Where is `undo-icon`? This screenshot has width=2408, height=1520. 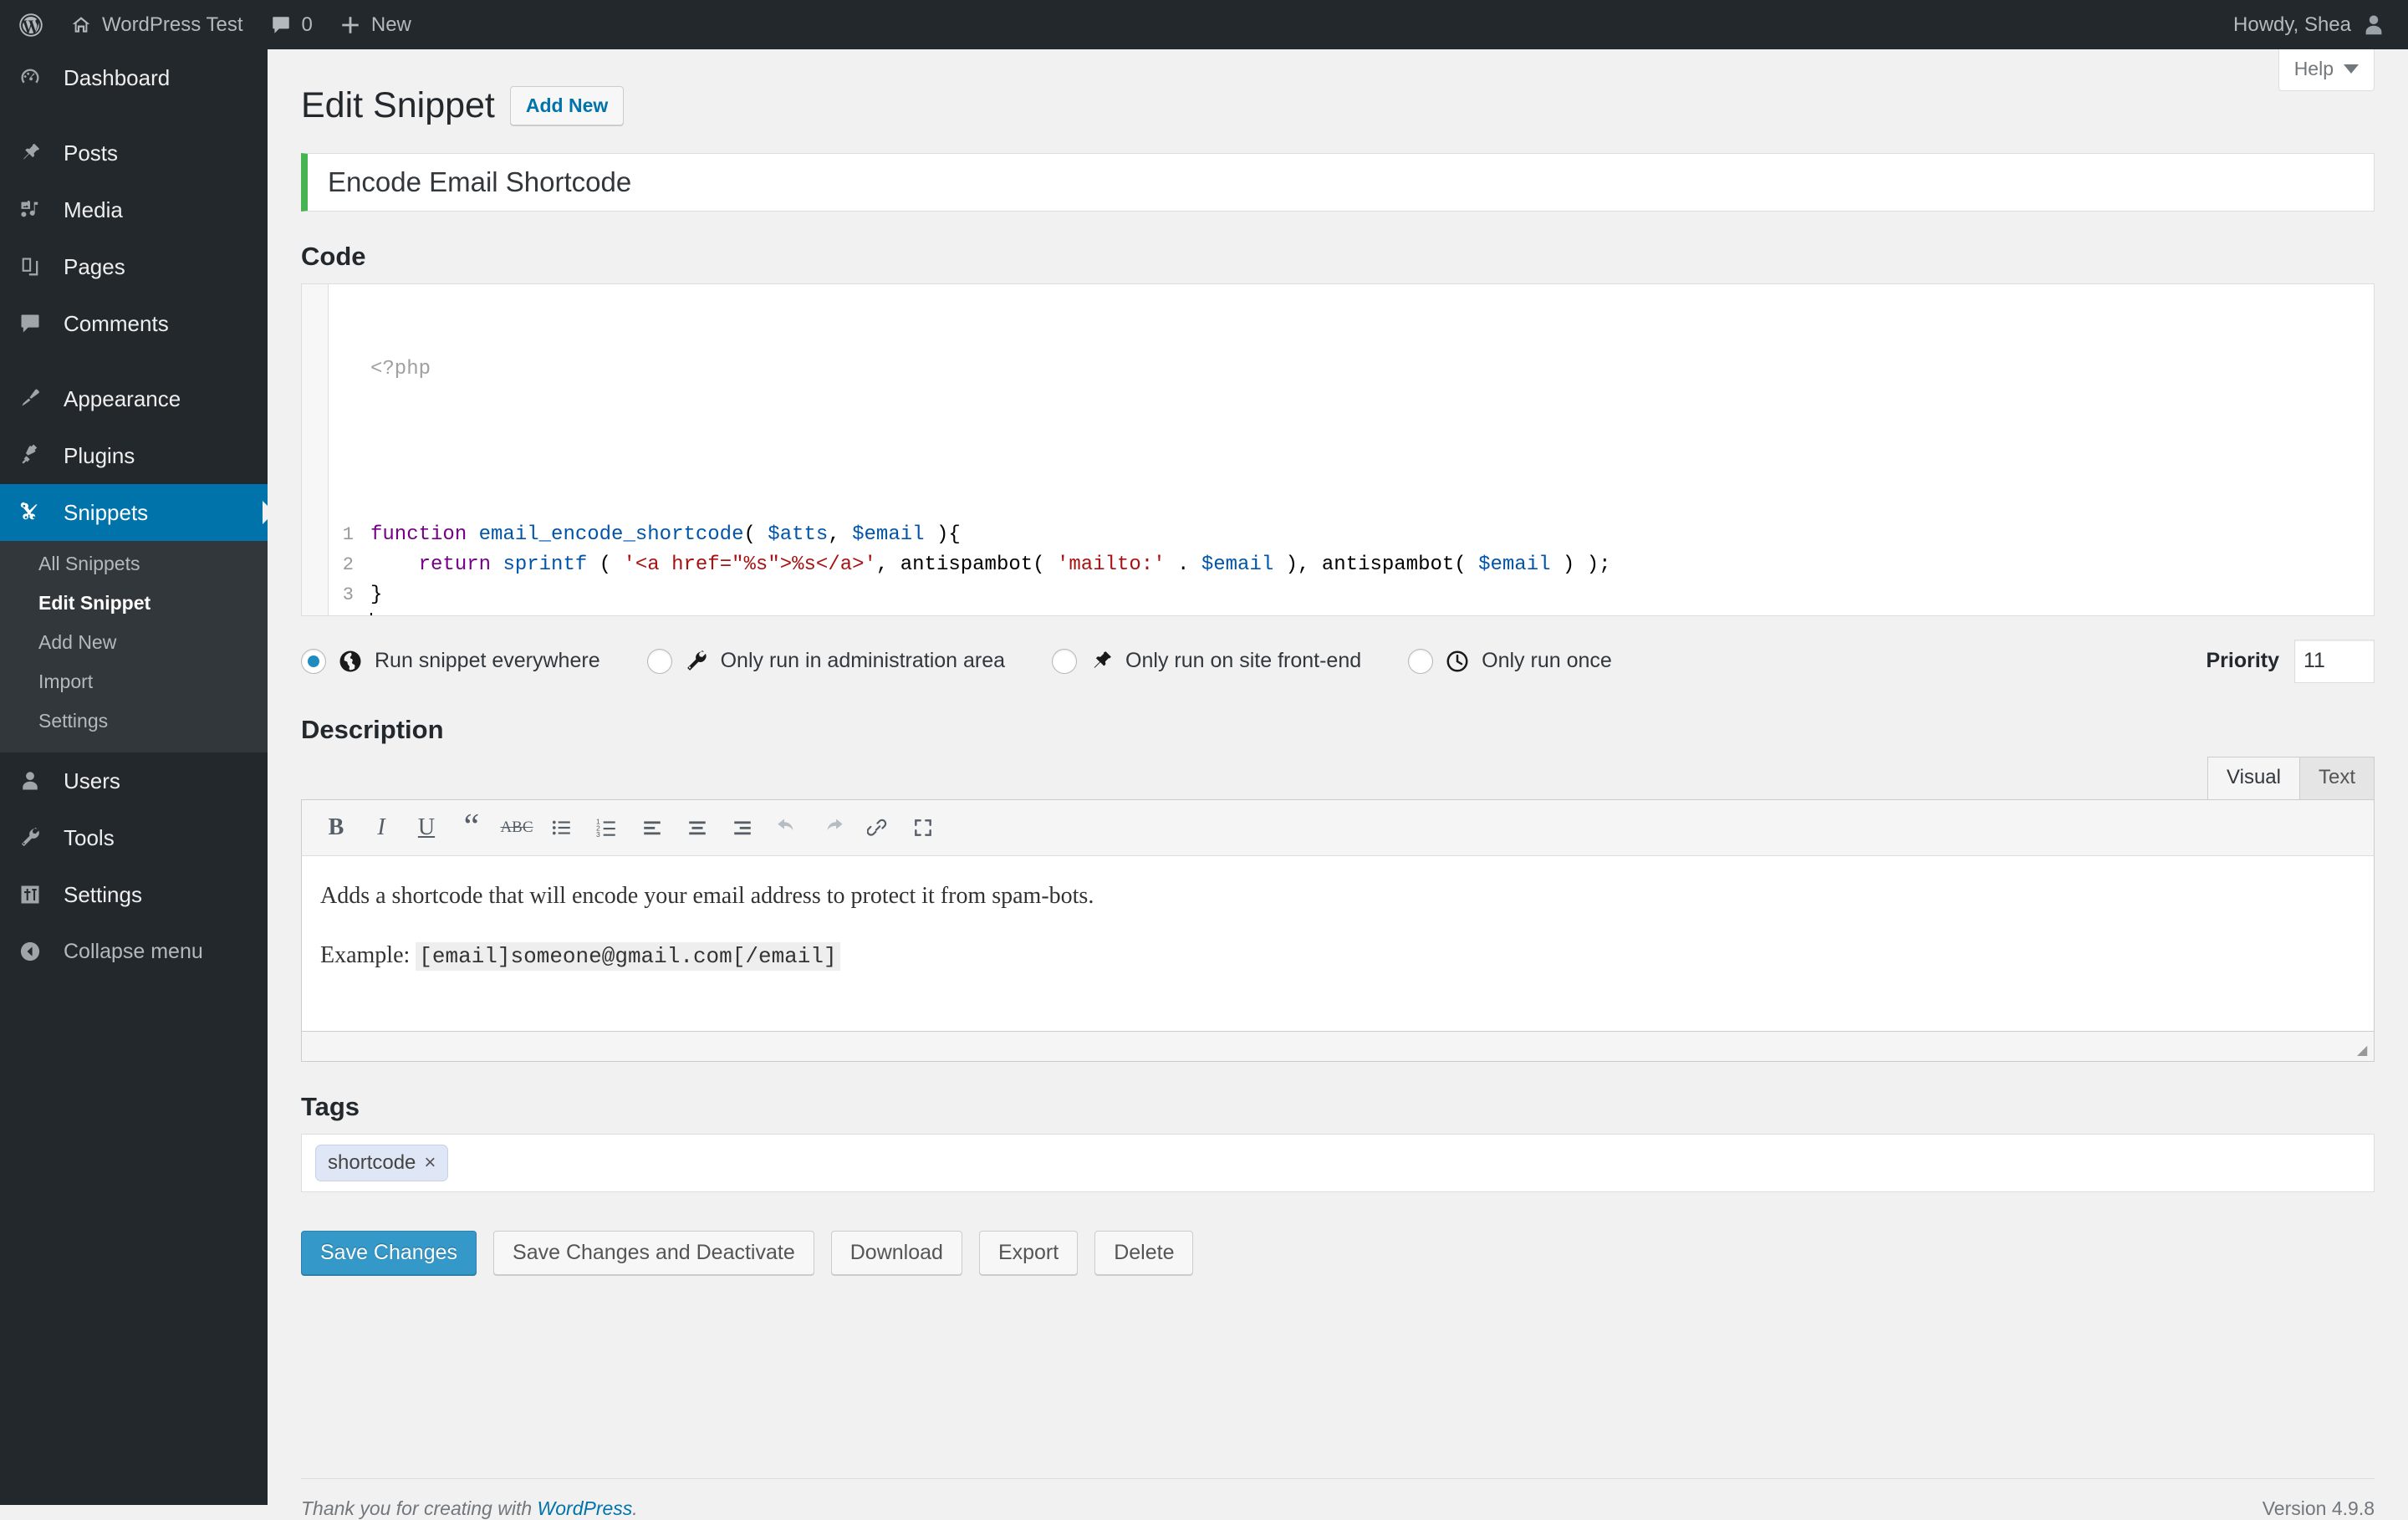 undo-icon is located at coordinates (788, 828).